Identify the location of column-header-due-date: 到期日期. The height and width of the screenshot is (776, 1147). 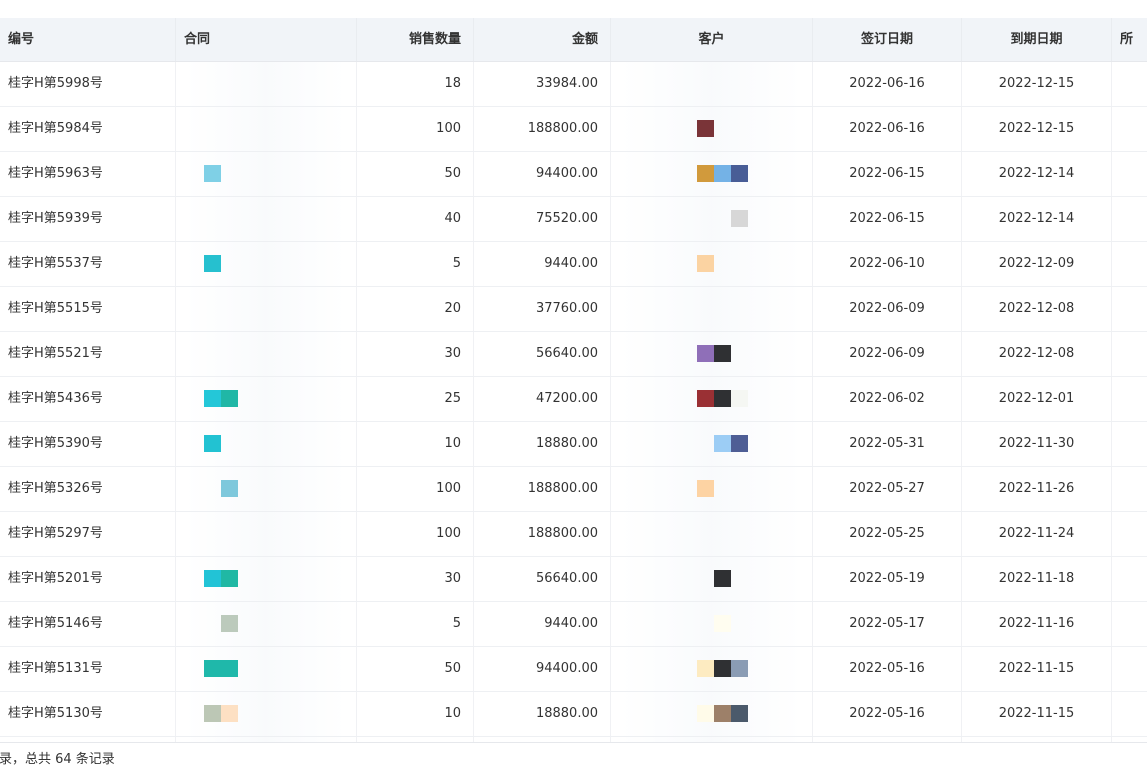
(1037, 39).